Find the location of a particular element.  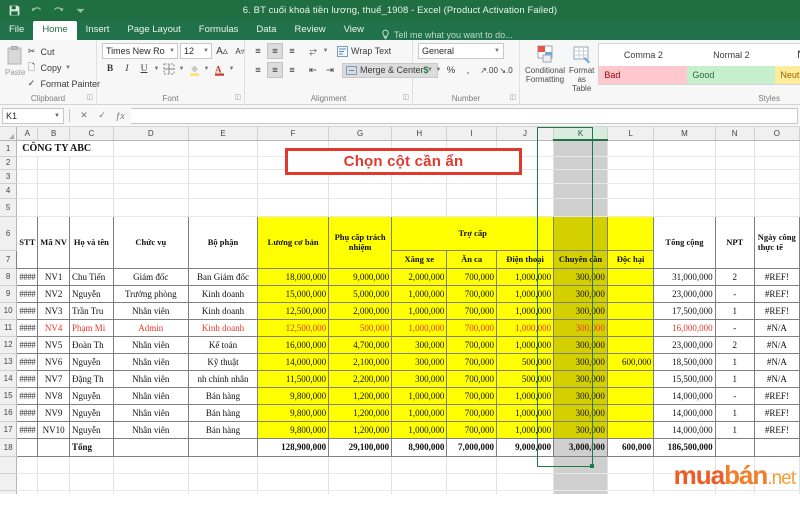

fill-color-button is located at coordinates (194, 69).